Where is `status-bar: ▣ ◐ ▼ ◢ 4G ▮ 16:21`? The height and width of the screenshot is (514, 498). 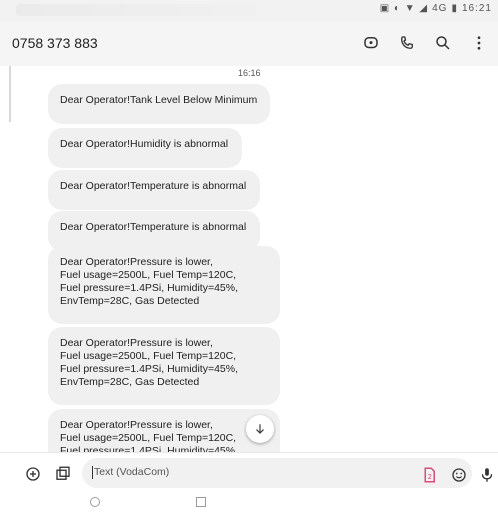 status-bar: ▣ ◐ ▼ ◢ 4G ▮ 16:21 is located at coordinates (249, 11).